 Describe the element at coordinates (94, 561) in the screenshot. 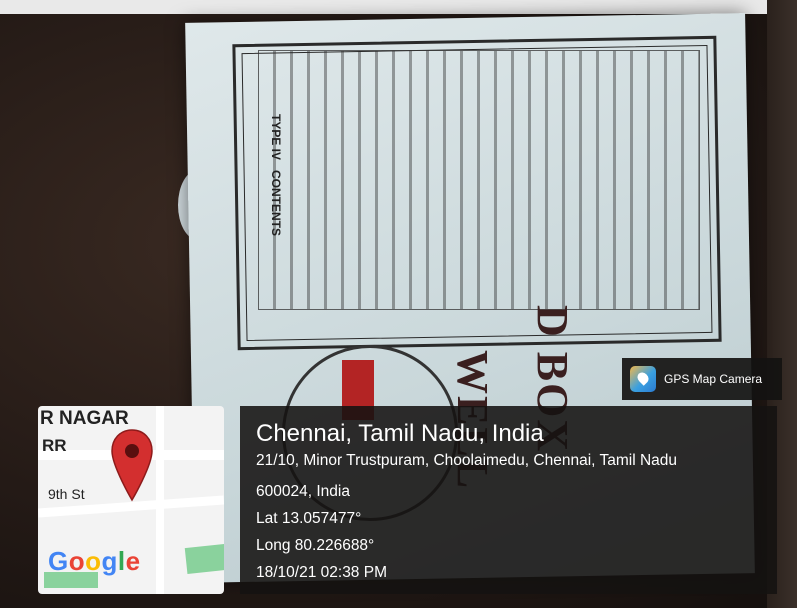

I see `google-logo: Google` at that location.